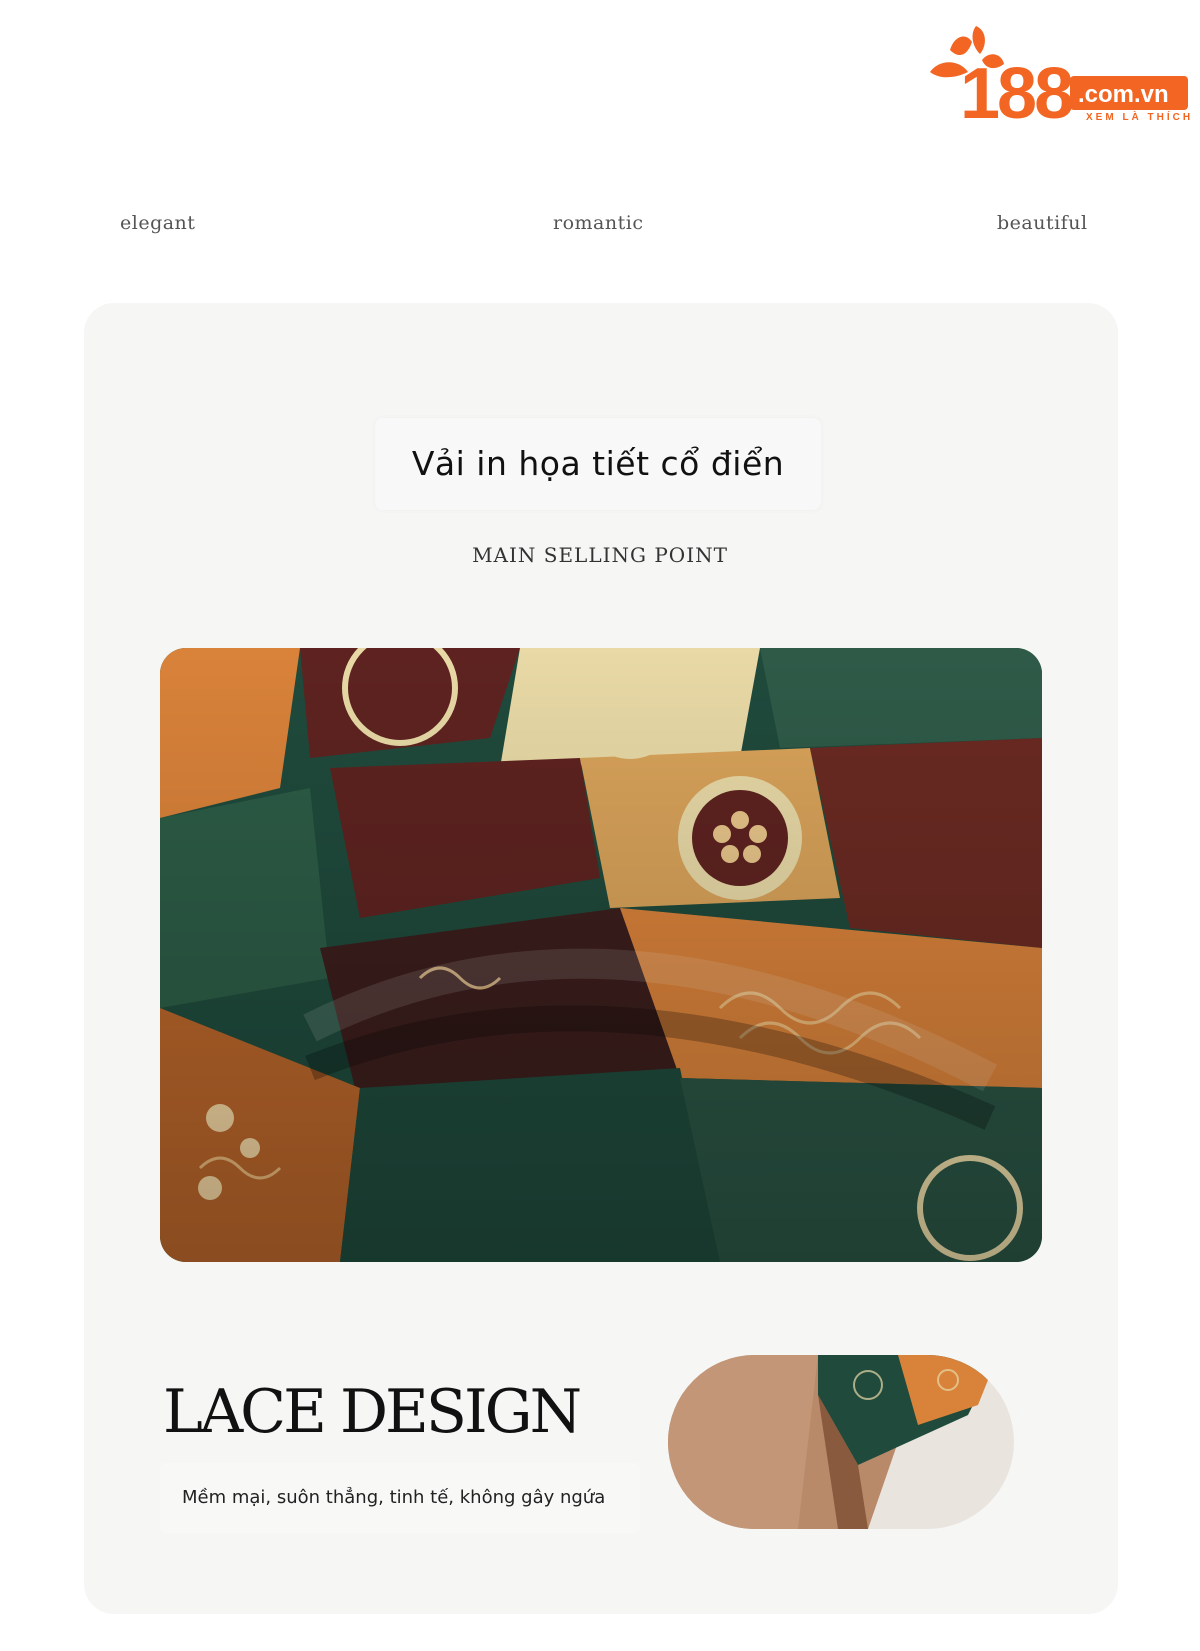  Describe the element at coordinates (598, 223) in the screenshot. I see `tag-romantic: romantic` at that location.